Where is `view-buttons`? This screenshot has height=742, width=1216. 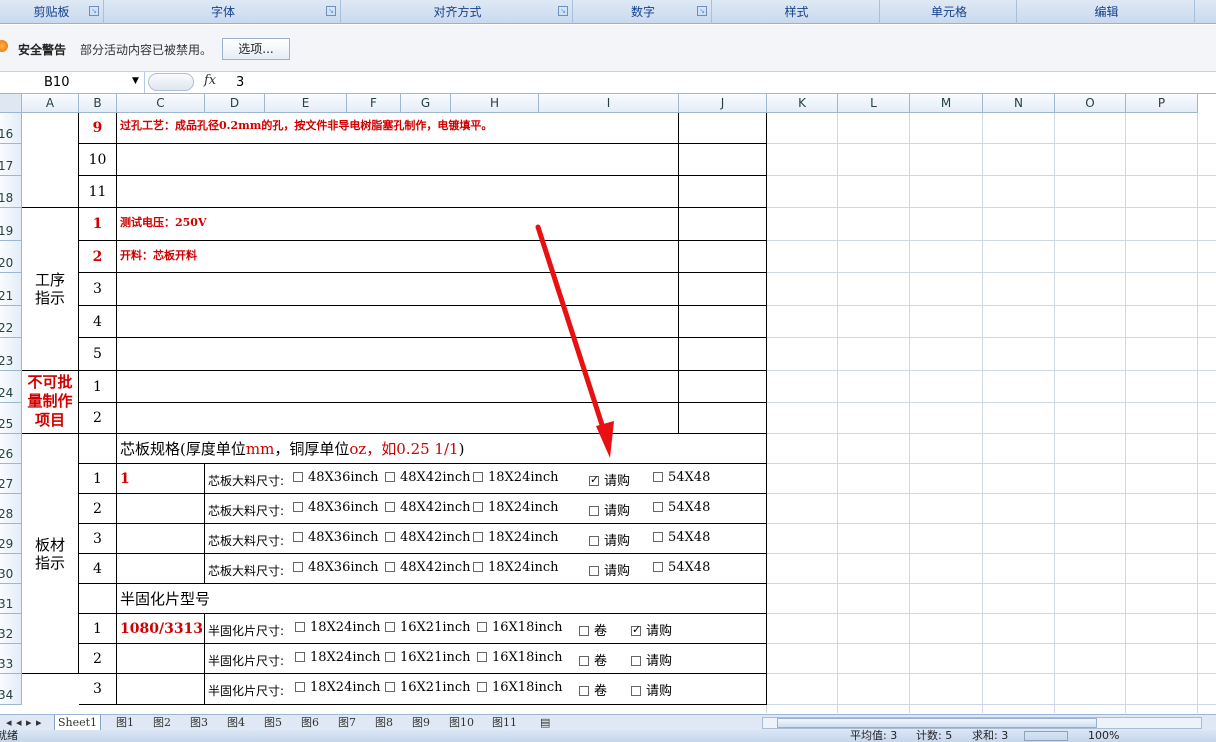 view-buttons is located at coordinates (1046, 736).